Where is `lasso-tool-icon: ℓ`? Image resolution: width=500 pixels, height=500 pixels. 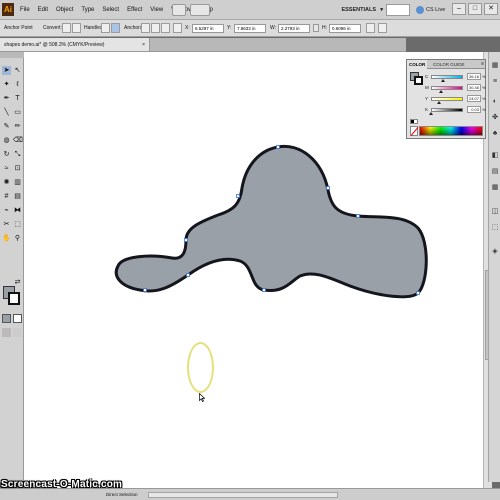 lasso-tool-icon: ℓ is located at coordinates (17, 84).